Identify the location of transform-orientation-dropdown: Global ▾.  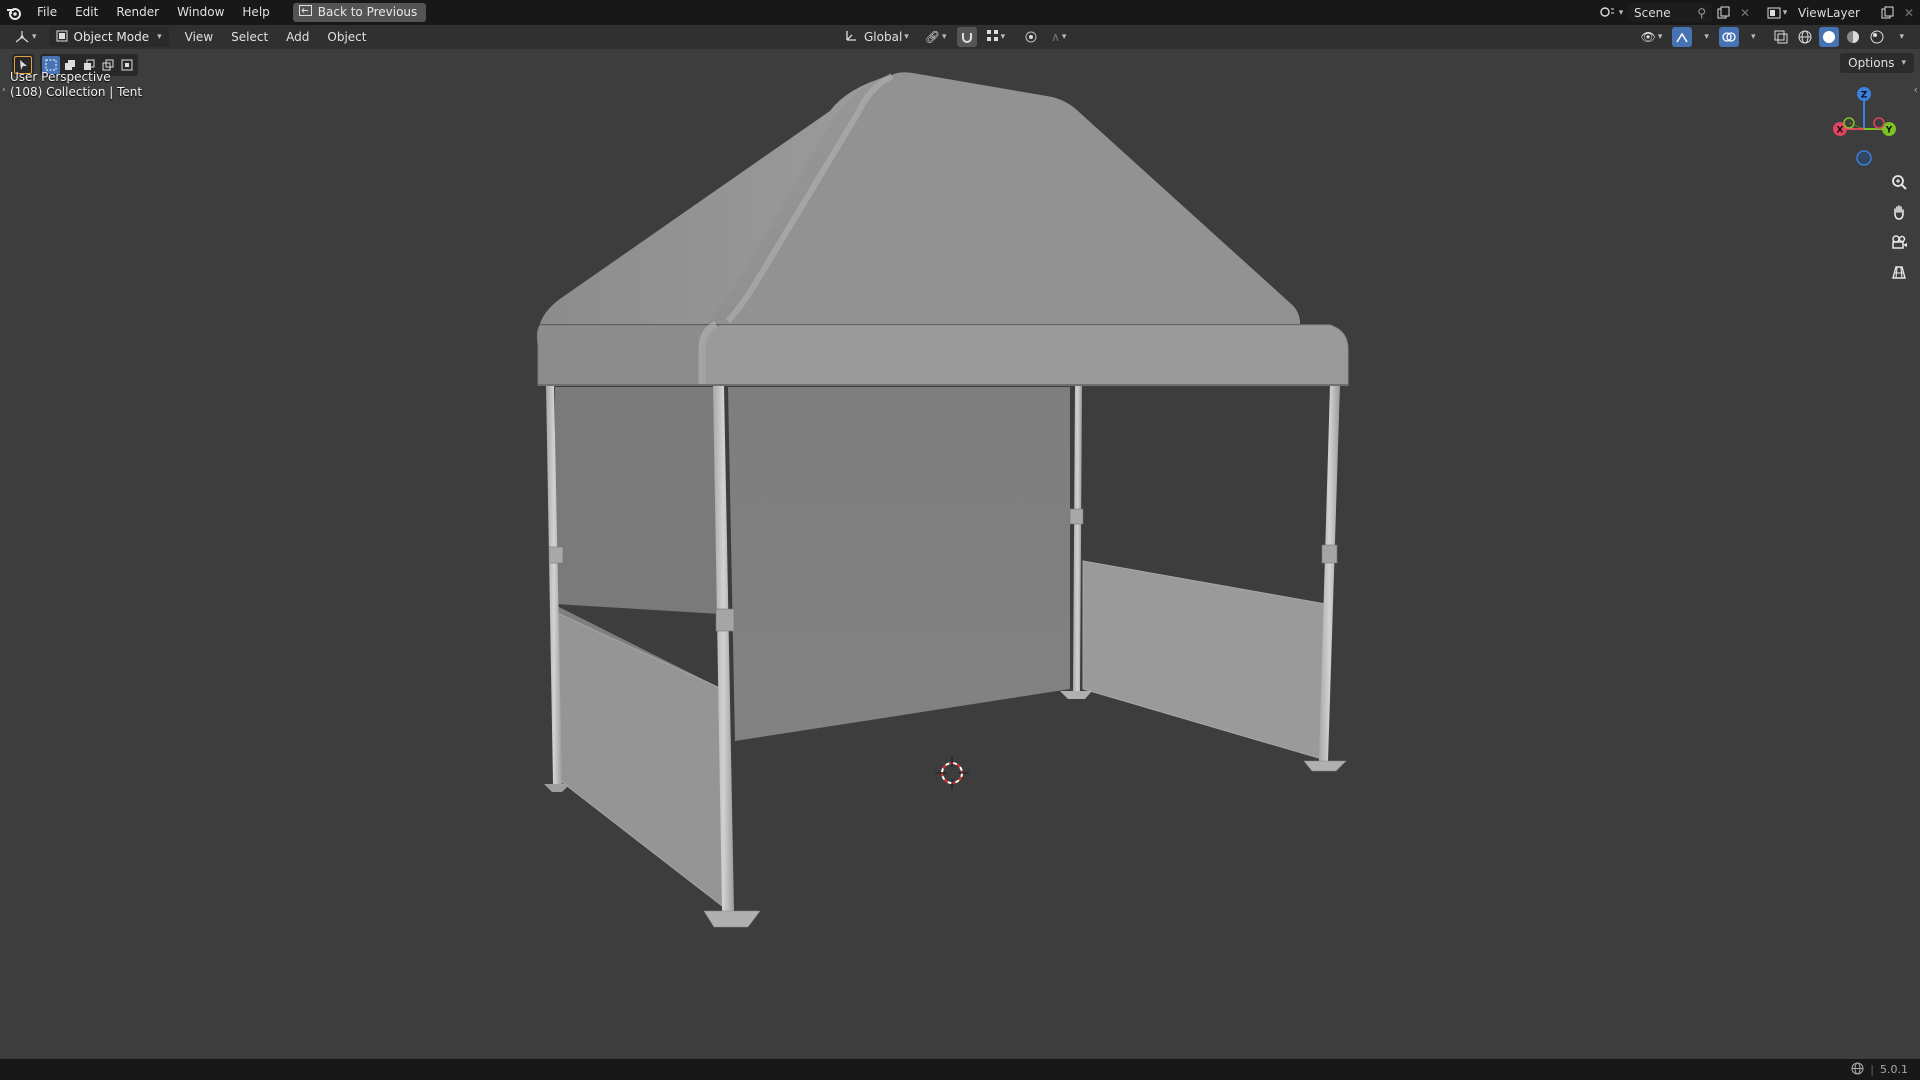
(876, 37).